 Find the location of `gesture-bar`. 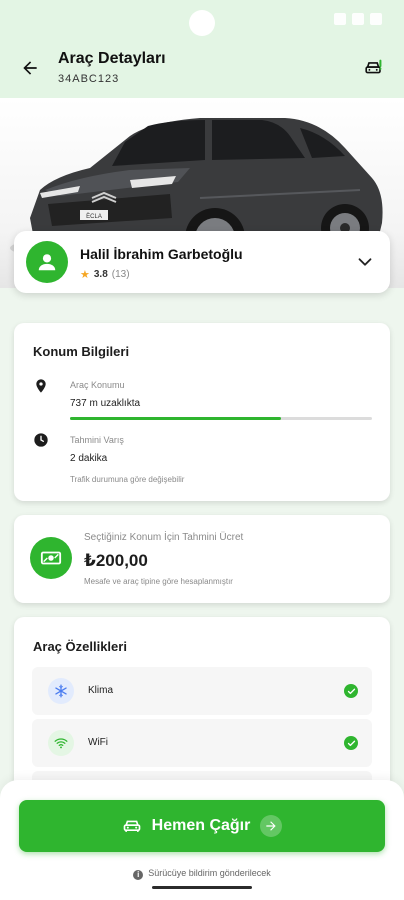

gesture-bar is located at coordinates (202, 887).